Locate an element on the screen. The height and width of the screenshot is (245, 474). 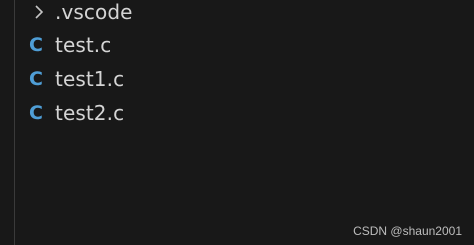
watermark-text: CSDN @shaun2001 is located at coordinates (407, 231).